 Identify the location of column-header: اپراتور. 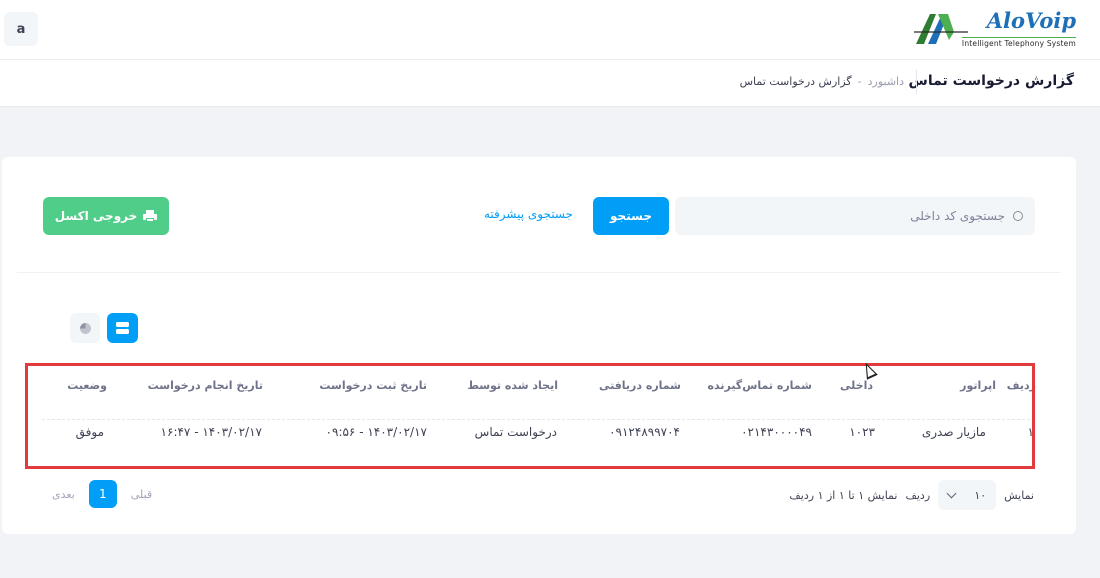
(978, 385).